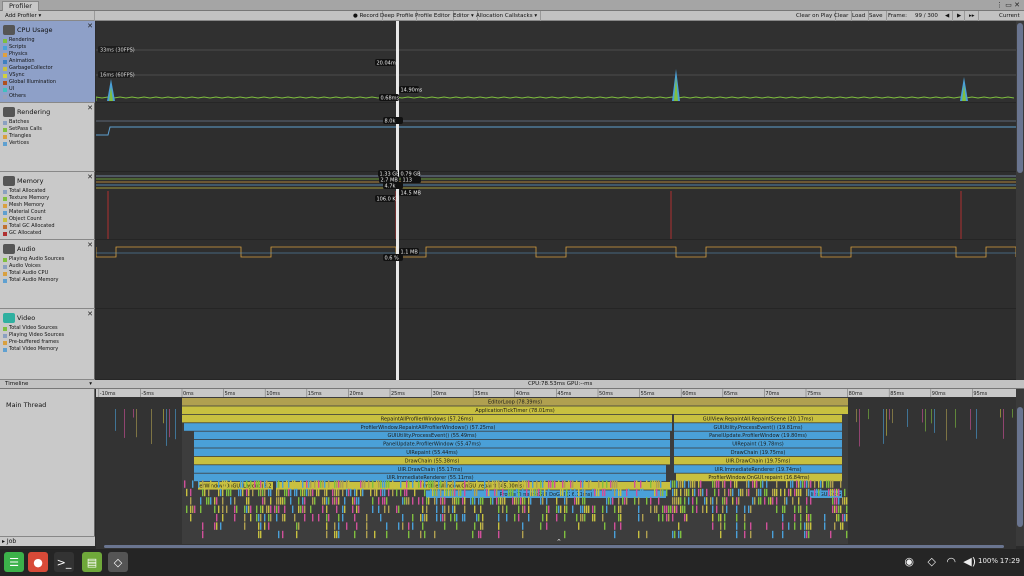  Describe the element at coordinates (14, 562) in the screenshot. I see `menu-icon: ☰` at that location.